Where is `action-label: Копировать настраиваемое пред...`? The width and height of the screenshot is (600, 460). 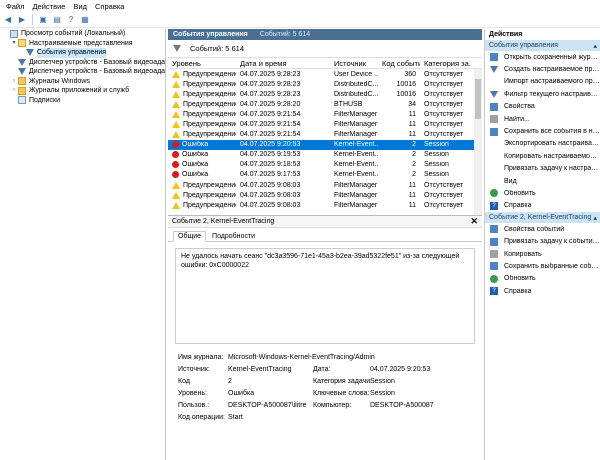
action-label: Копировать настраиваемое пред... is located at coordinates (552, 156).